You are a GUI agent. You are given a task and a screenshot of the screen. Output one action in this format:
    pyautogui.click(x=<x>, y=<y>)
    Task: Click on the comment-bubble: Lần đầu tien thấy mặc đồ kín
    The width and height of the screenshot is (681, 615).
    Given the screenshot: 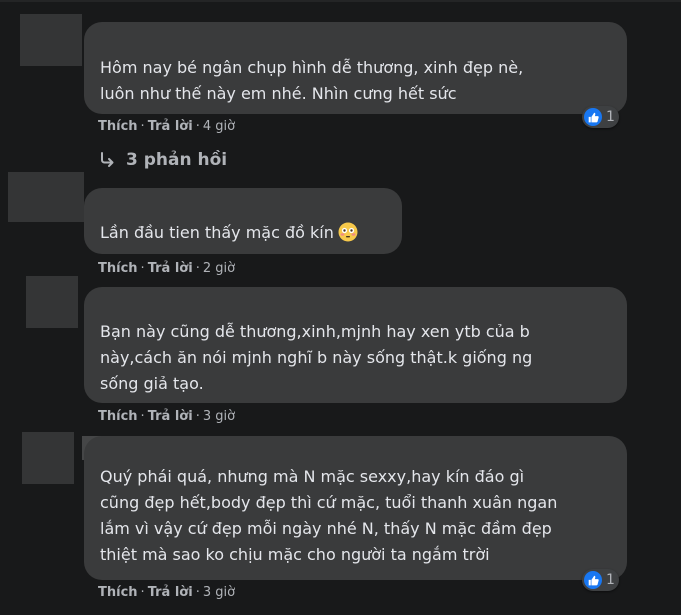 What is the action you would take?
    pyautogui.click(x=243, y=221)
    